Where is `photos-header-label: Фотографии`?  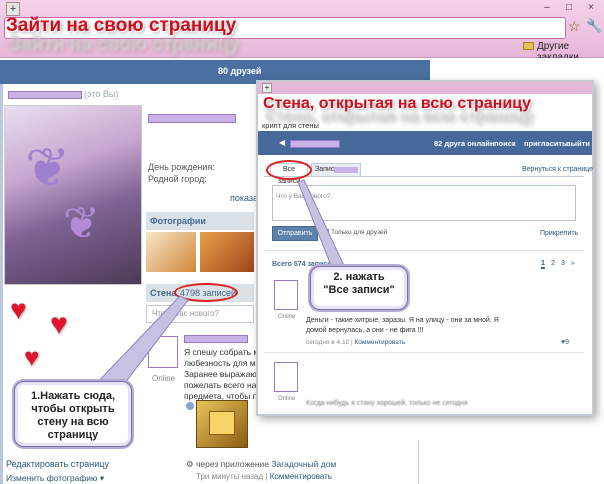 photos-header-label: Фотографии is located at coordinates (178, 221).